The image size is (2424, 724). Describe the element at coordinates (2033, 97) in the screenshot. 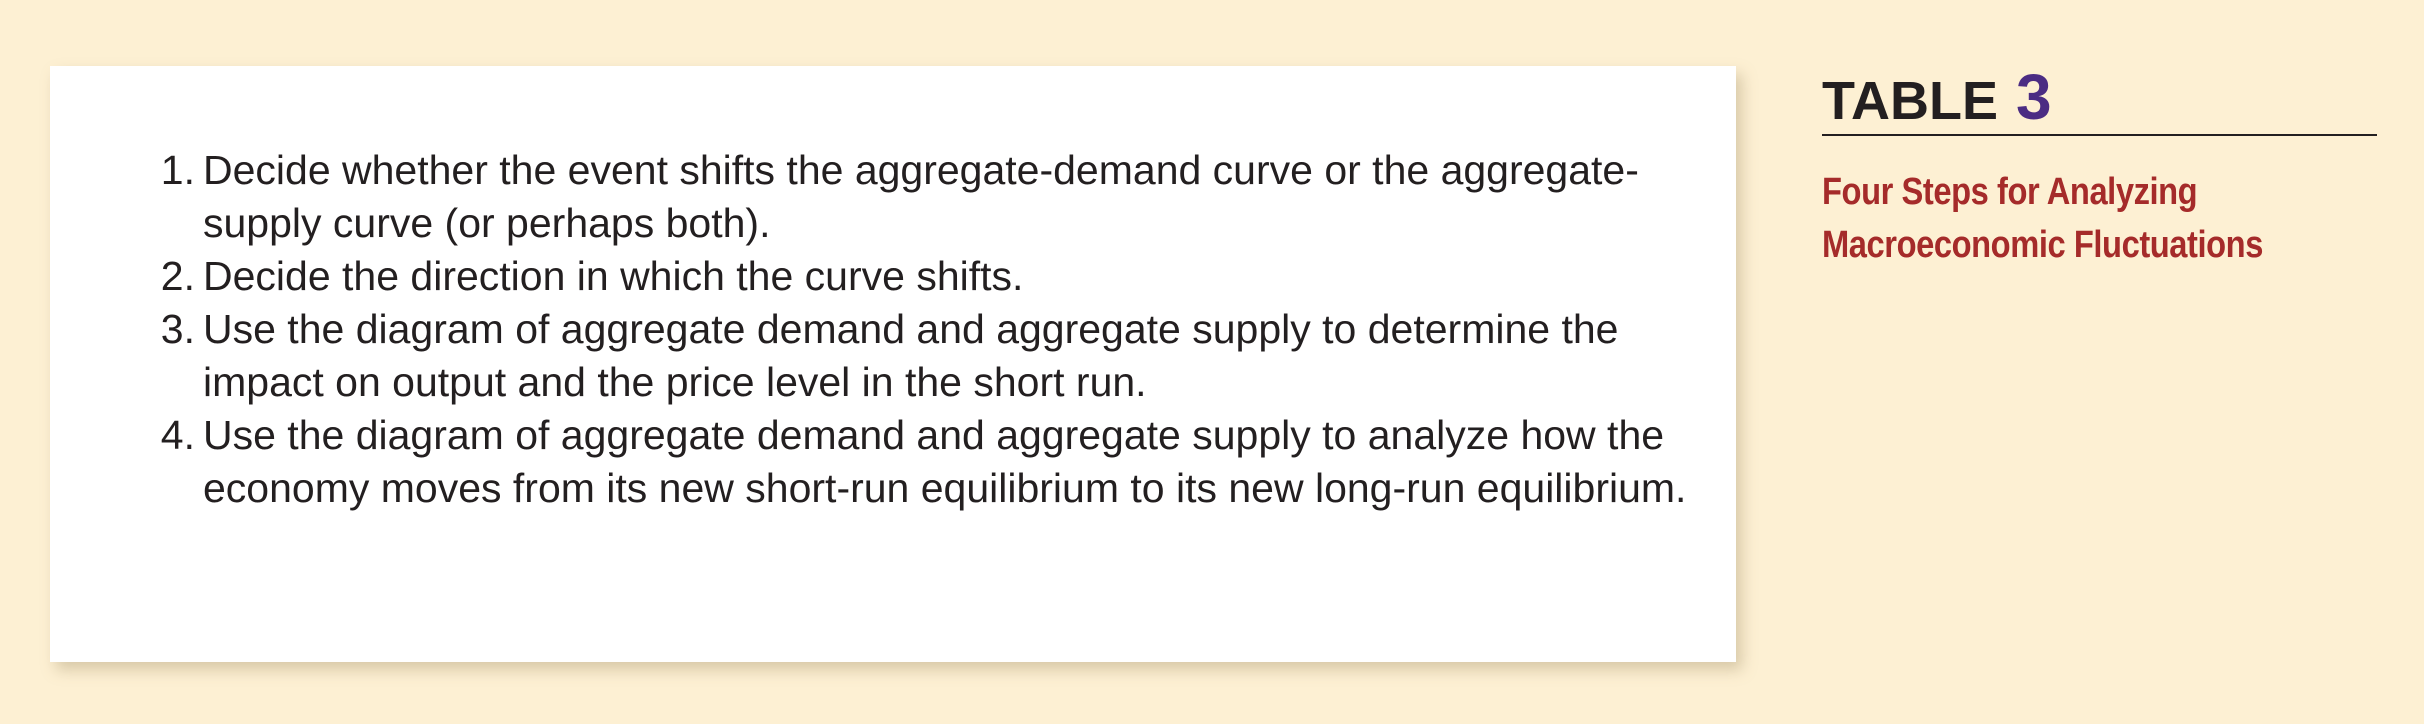

I see `table-number: 3` at that location.